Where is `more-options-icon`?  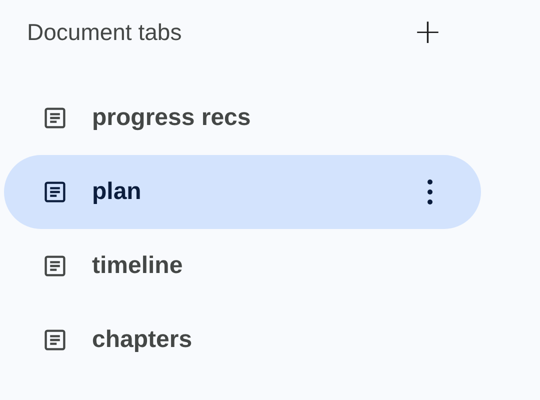 more-options-icon is located at coordinates (430, 192).